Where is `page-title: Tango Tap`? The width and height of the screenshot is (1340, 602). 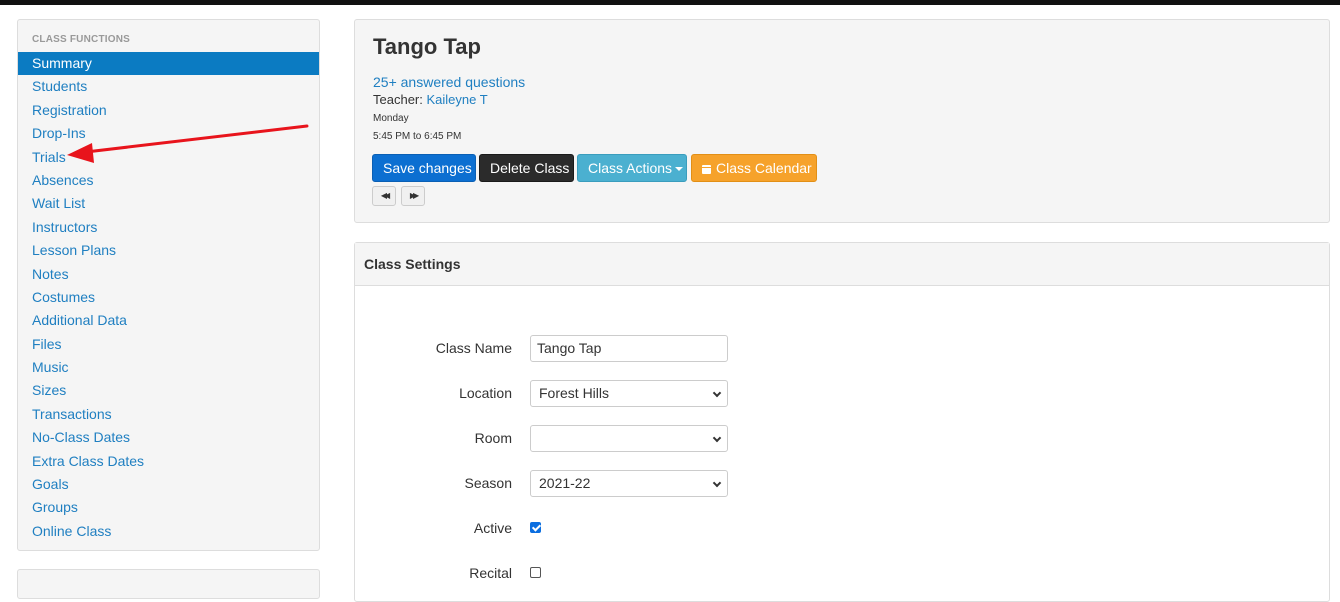
page-title: Tango Tap is located at coordinates (427, 46).